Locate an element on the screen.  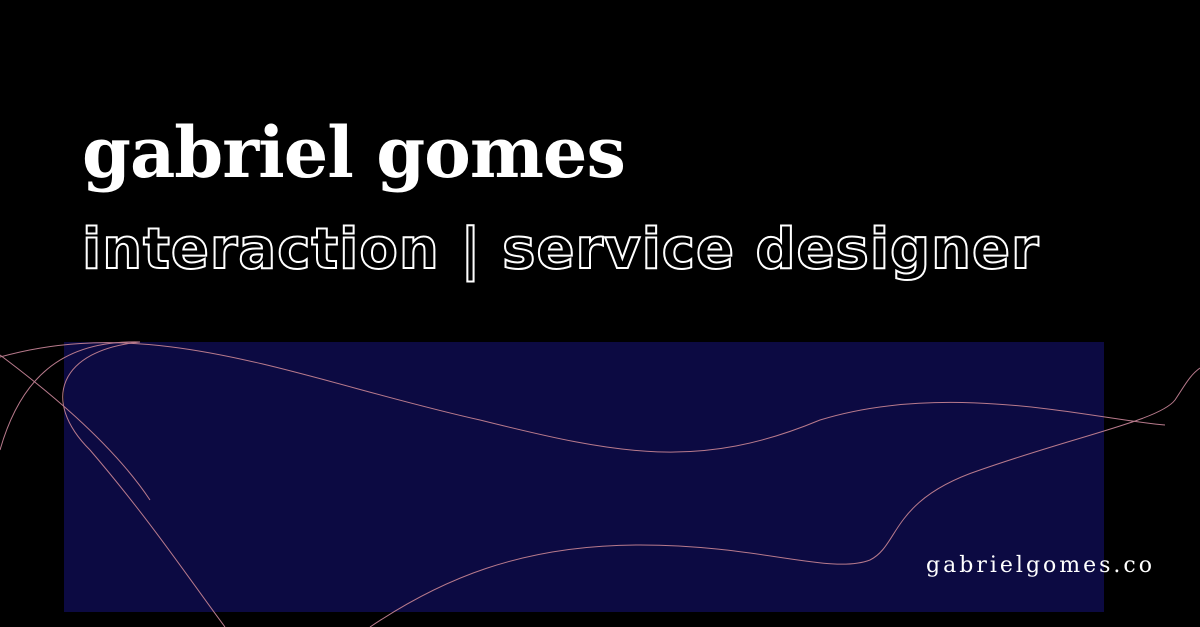
website-url: gabrielgomes.co is located at coordinates (1040, 565).